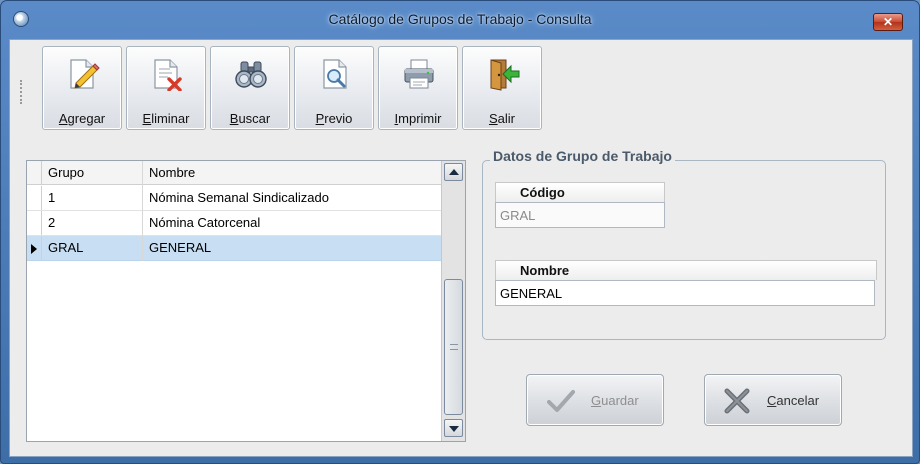  Describe the element at coordinates (582, 156) in the screenshot. I see `details-groupbox-title: Datos de Grupo de Trabajo` at that location.